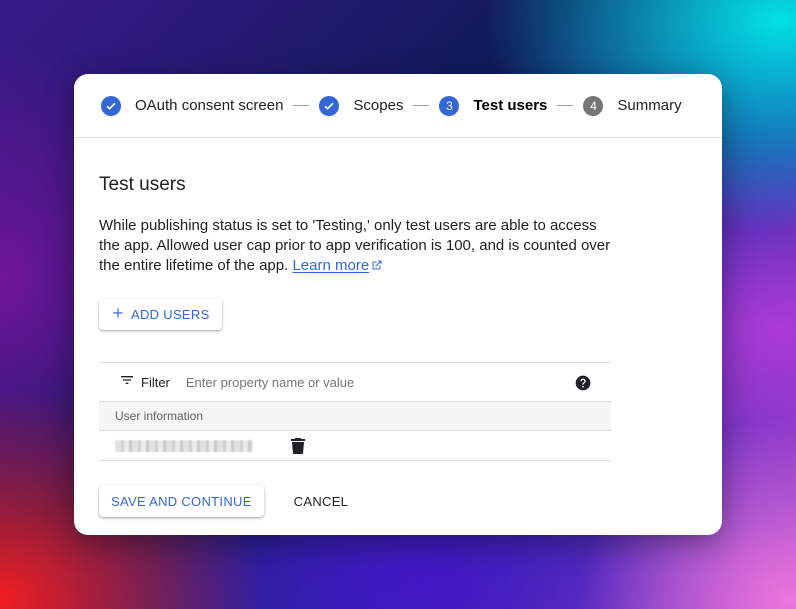 The image size is (796, 609). Describe the element at coordinates (298, 445) in the screenshot. I see `delete-icon` at that location.